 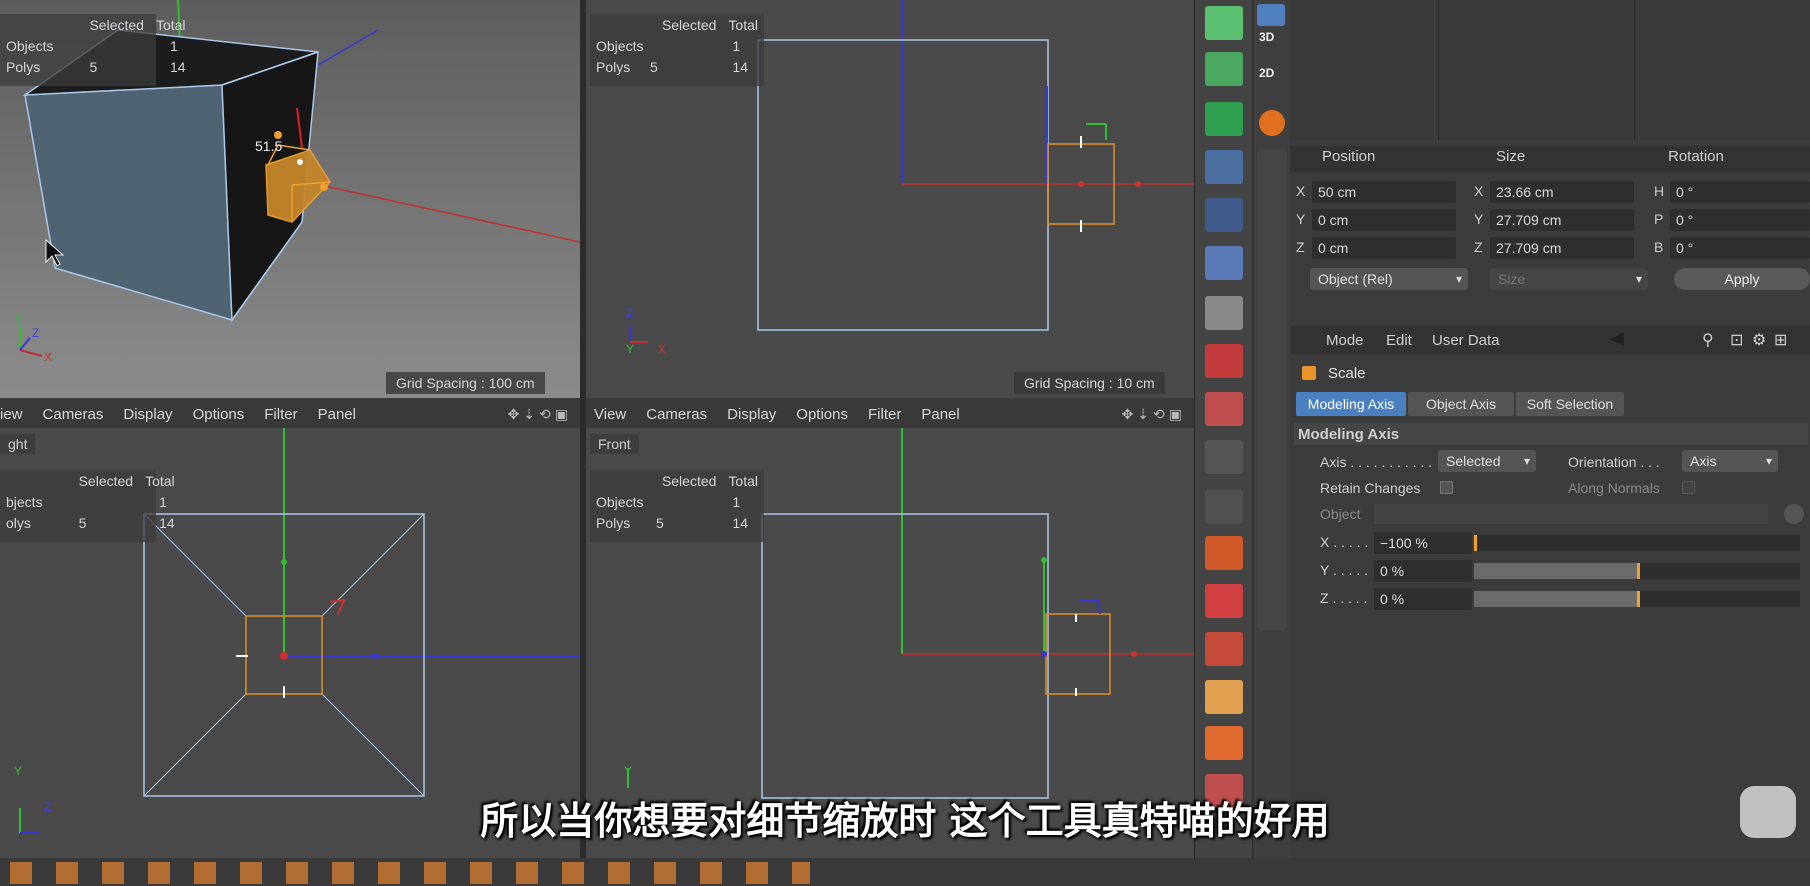 I want to click on mode-icon, so click(x=1271, y=15).